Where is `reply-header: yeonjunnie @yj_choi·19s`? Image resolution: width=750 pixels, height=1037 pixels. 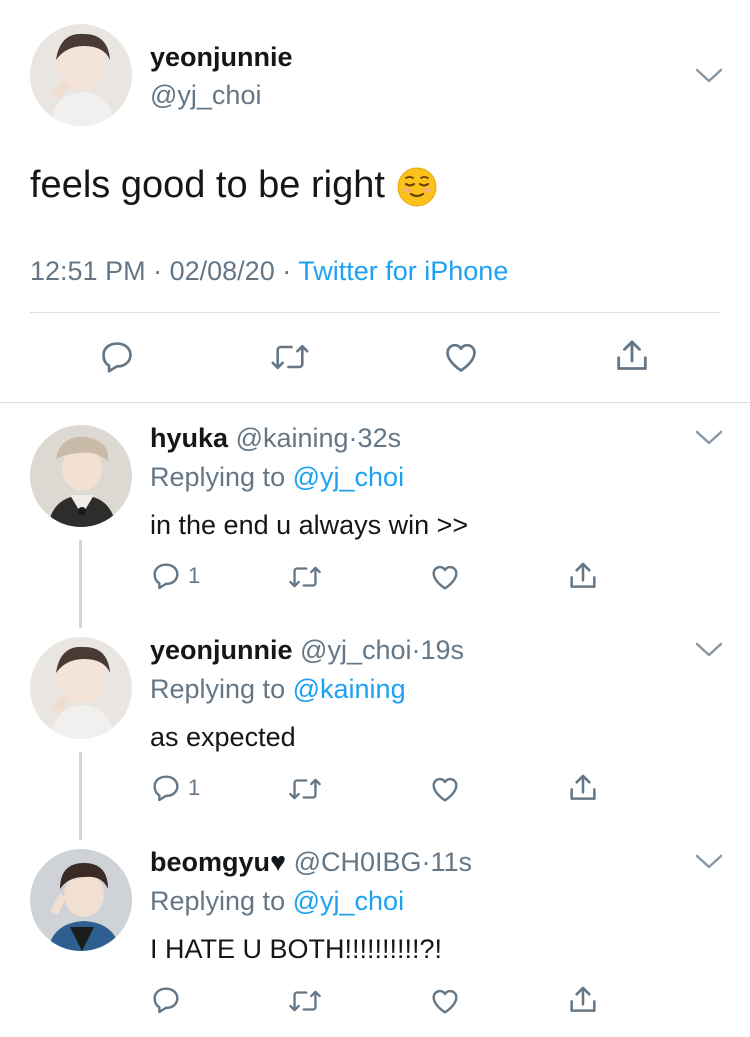
reply-header: yeonjunnie @yj_choi·19s is located at coordinates (307, 650).